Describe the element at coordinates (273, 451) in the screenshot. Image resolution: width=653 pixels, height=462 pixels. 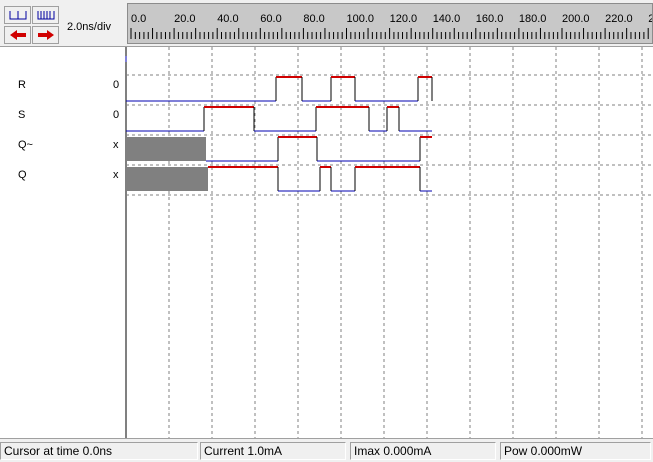
I see `status-current: Current 1.0mA` at that location.